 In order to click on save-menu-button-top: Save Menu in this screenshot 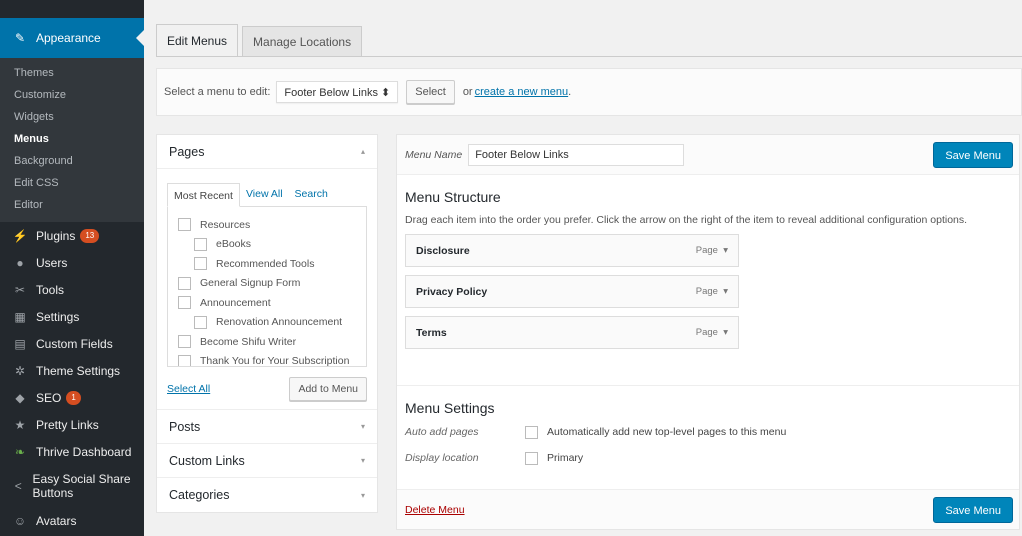, I will do `click(973, 154)`.